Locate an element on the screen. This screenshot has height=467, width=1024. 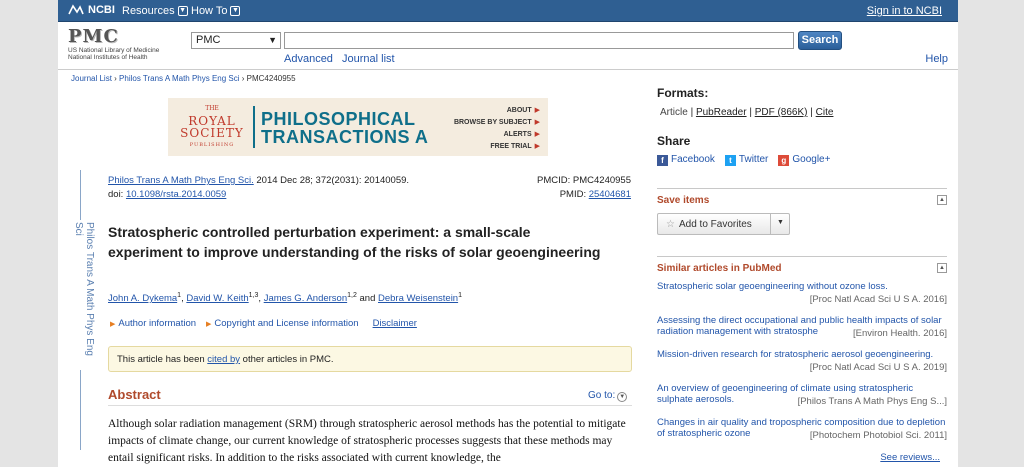
formats-list: Article | PubReader | PDF (866K) | Cite is located at coordinates (747, 112).